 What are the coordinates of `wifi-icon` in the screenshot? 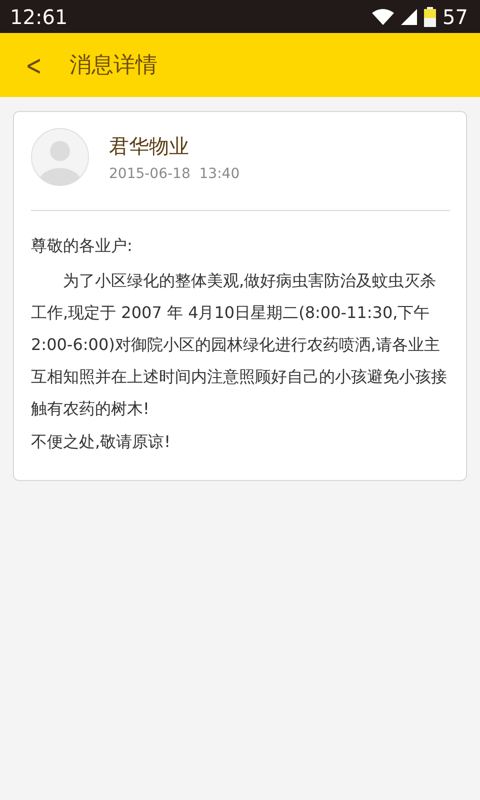 It's located at (383, 16).